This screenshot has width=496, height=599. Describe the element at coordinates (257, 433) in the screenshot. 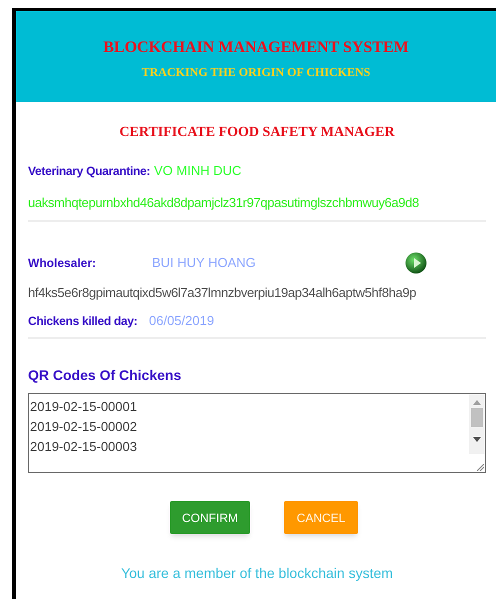

I see `qr-codes-field: 2019-02-15-00001 2019-02-15-00002 2019-02-15-00003` at that location.